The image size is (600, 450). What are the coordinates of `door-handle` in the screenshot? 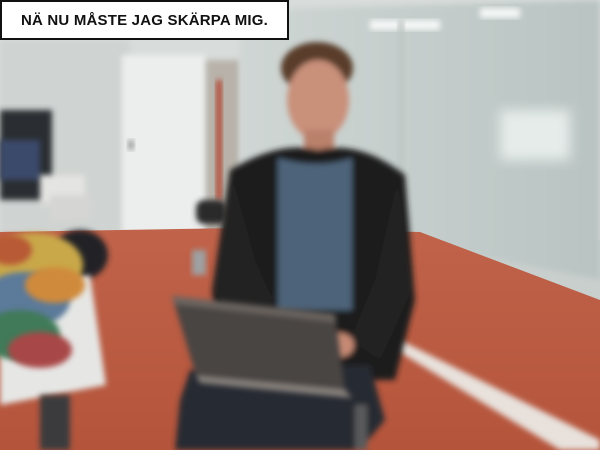 It's located at (131, 145).